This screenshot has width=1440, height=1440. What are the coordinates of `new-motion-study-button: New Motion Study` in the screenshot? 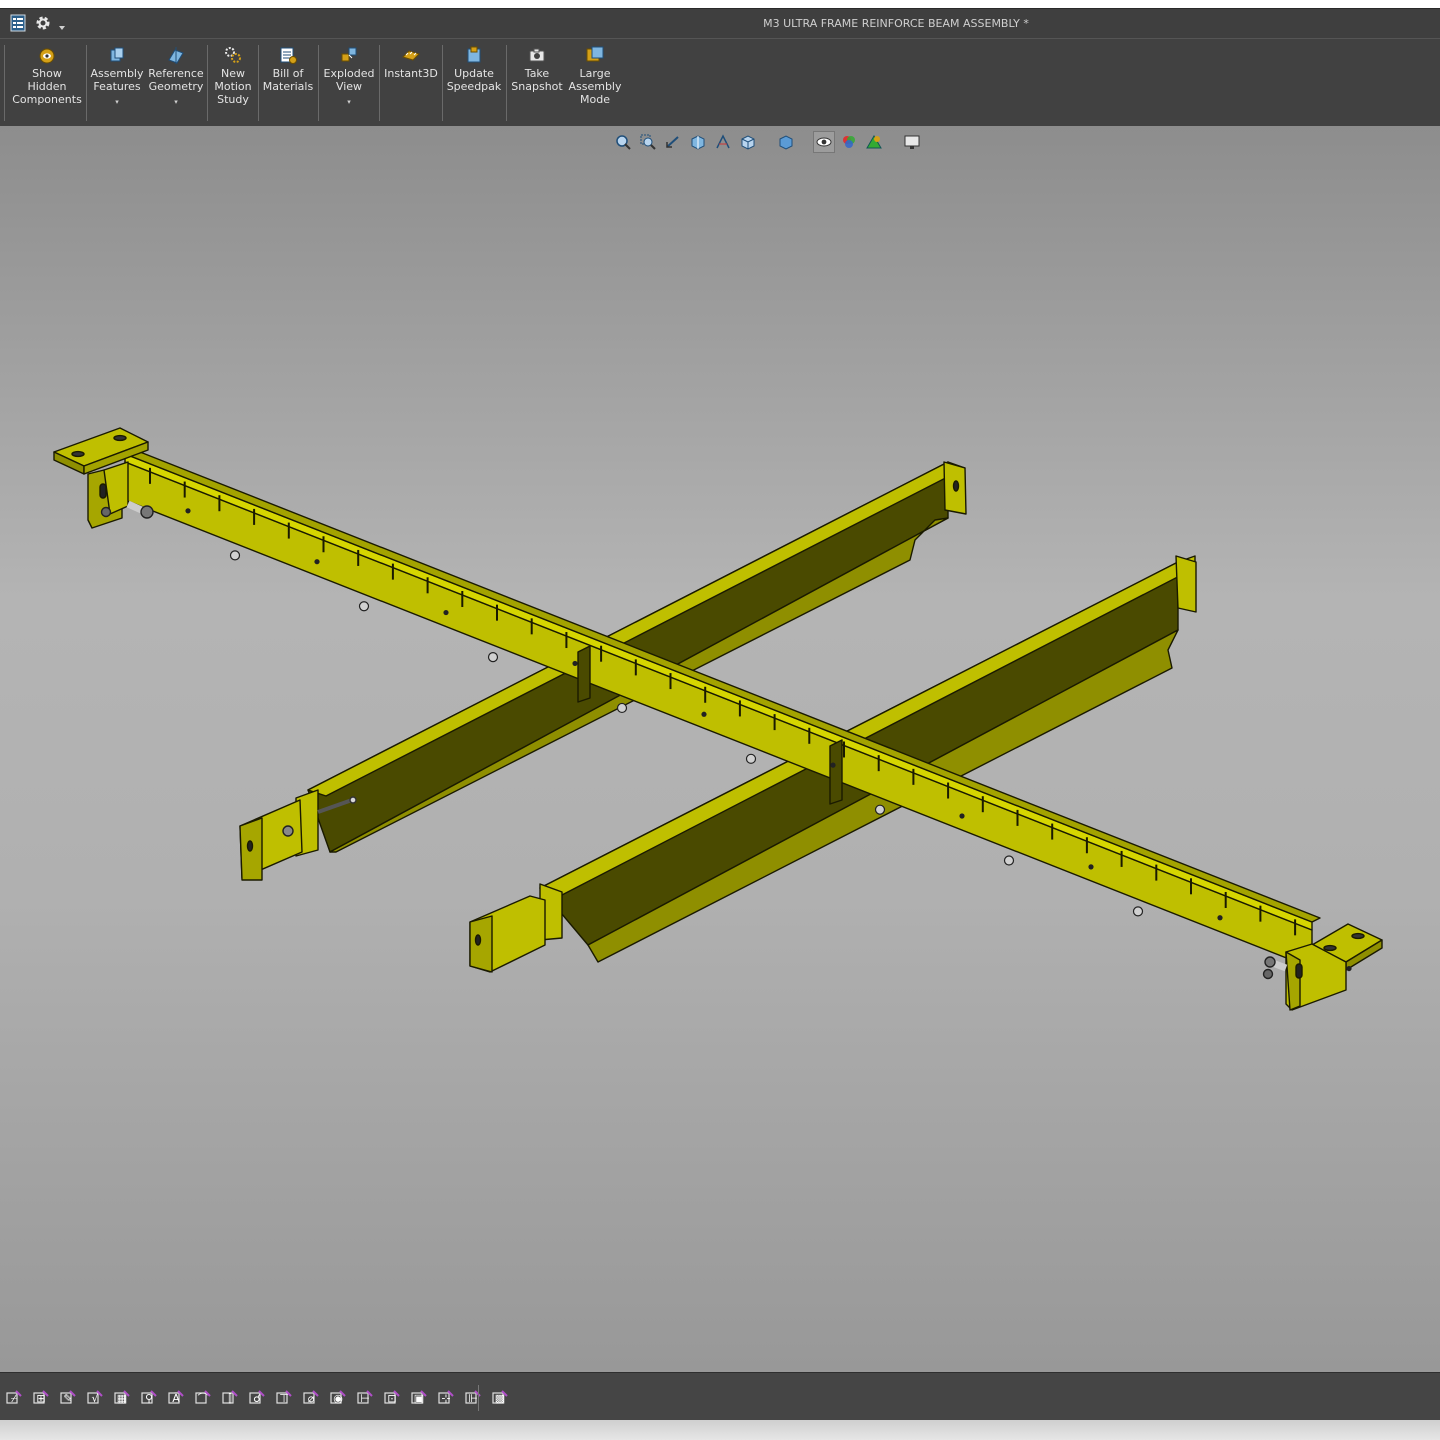 It's located at (233, 84).